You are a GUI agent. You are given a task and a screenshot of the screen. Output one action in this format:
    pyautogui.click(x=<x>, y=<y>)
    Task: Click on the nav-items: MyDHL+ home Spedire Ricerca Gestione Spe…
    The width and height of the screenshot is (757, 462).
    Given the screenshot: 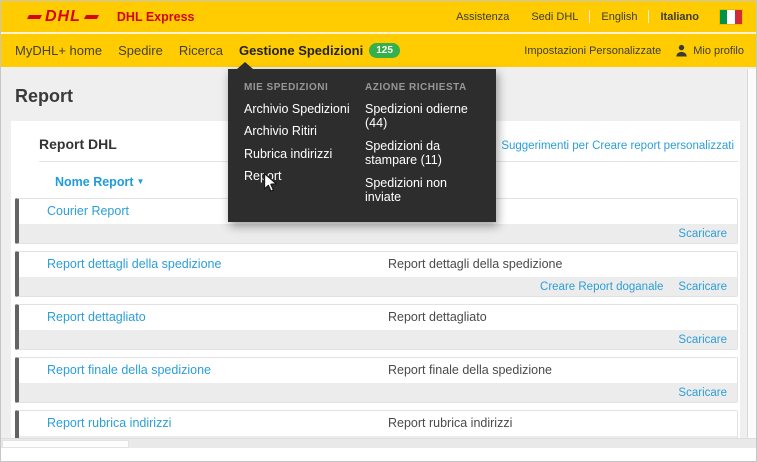 What is the action you would take?
    pyautogui.click(x=207, y=50)
    